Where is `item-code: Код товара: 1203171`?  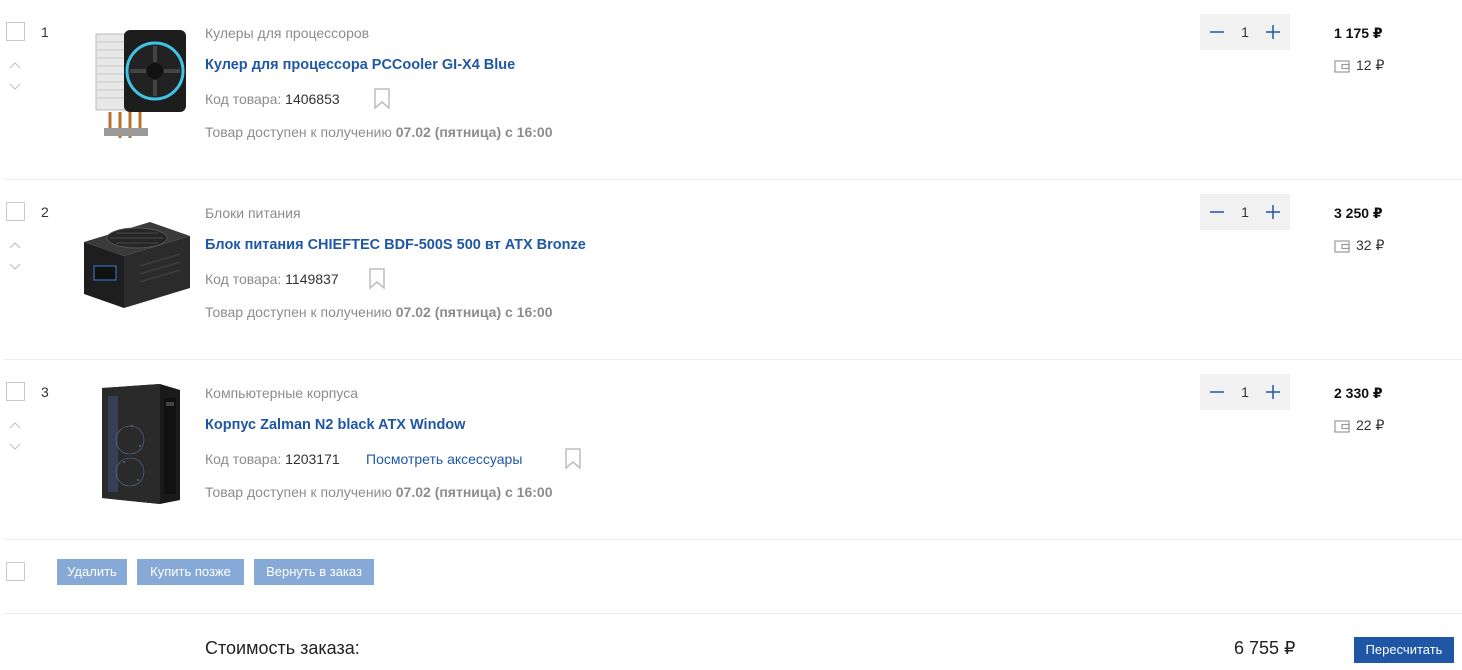 item-code: Код товара: 1203171 is located at coordinates (272, 459).